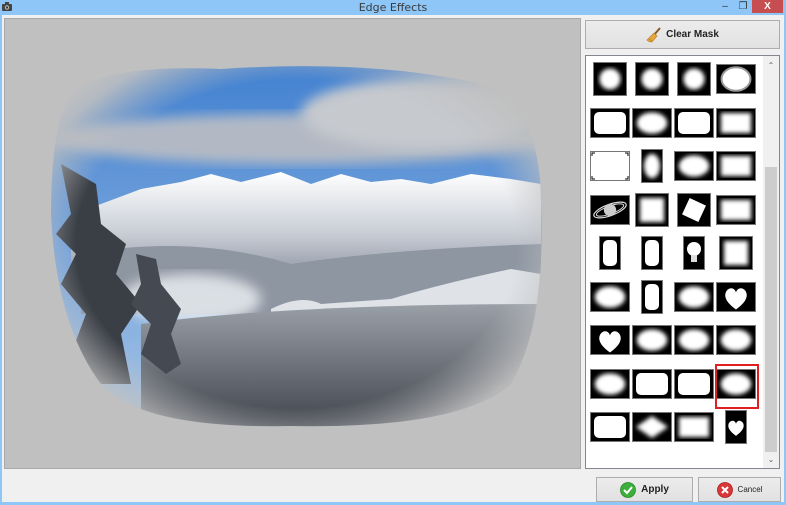  I want to click on title-bar: Edge Effects – ❐ X, so click(393, 7).